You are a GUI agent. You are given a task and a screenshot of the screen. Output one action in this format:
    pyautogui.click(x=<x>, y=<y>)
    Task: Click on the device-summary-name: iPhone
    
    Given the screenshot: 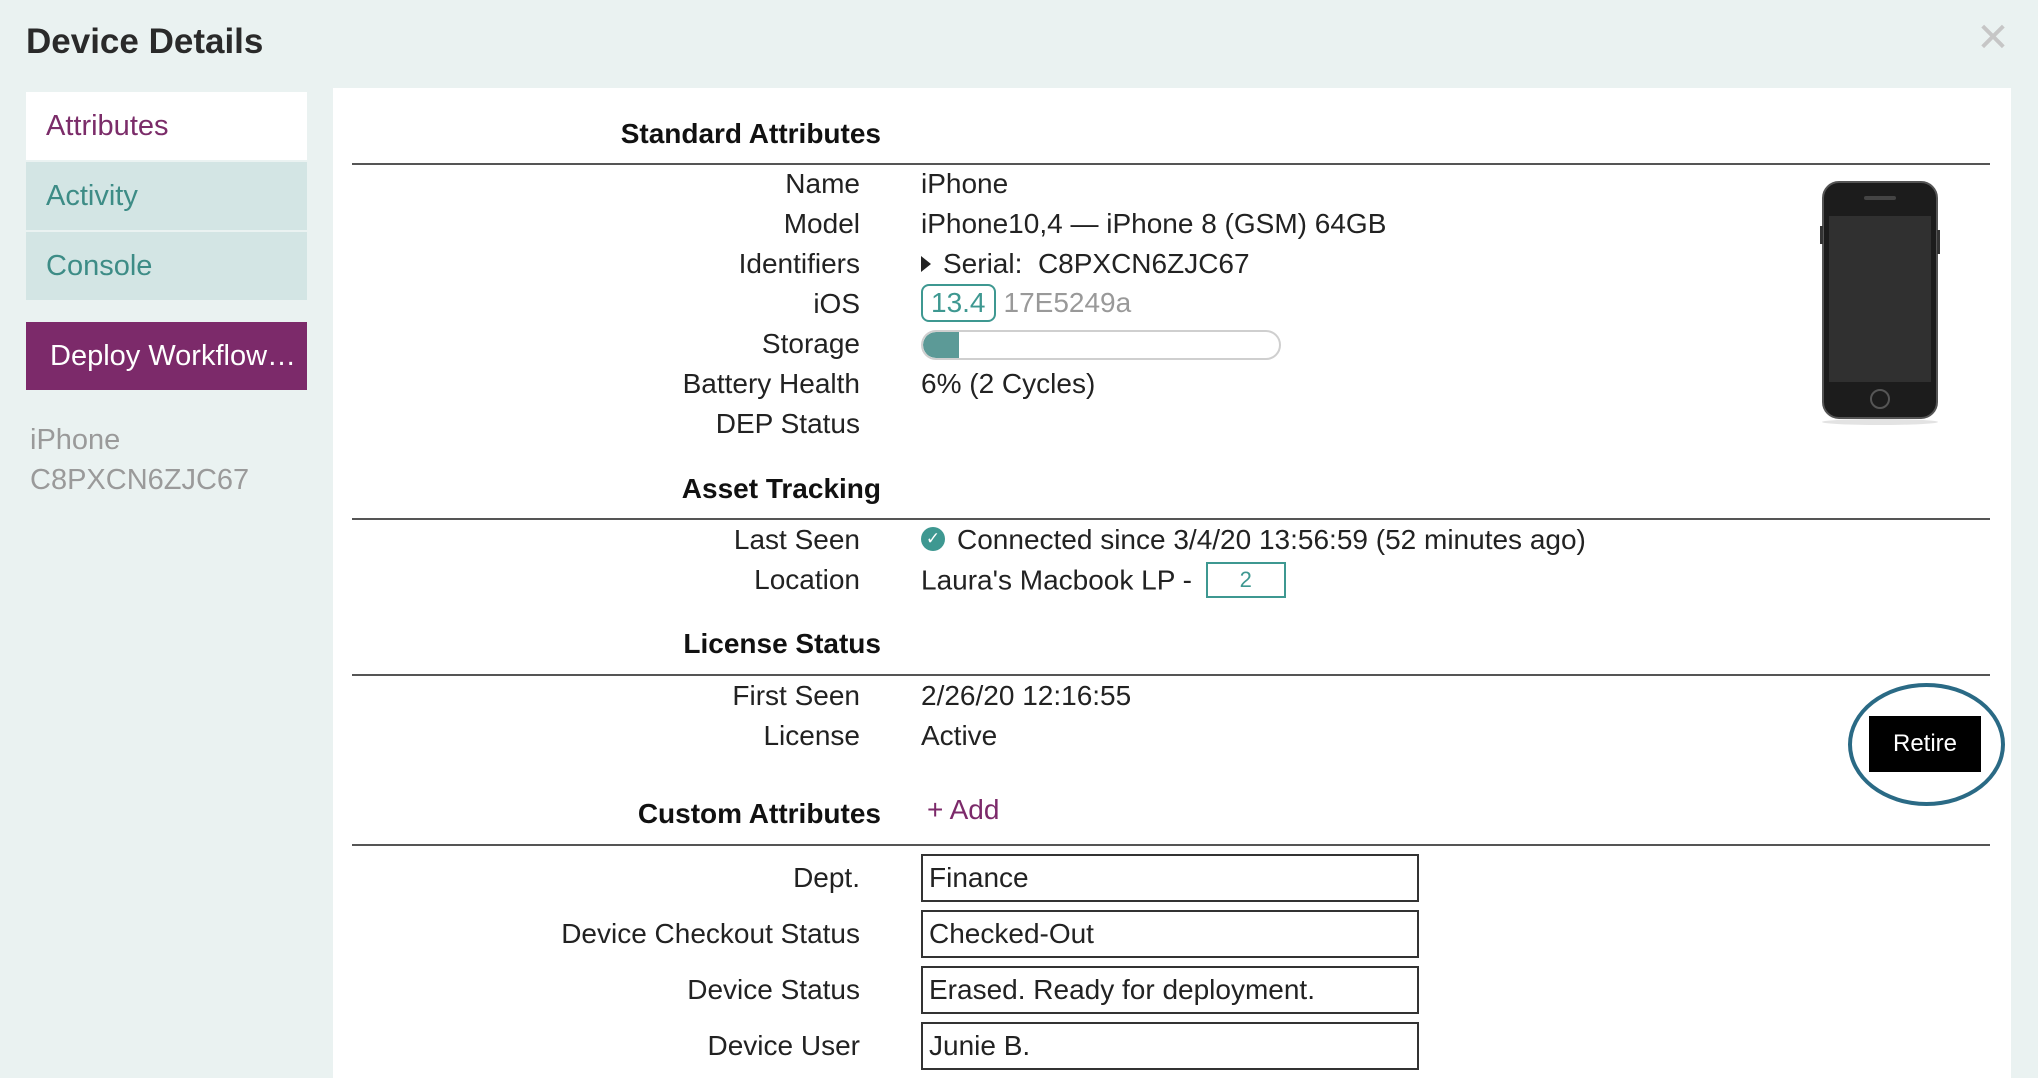 What is the action you would take?
    pyautogui.click(x=75, y=440)
    